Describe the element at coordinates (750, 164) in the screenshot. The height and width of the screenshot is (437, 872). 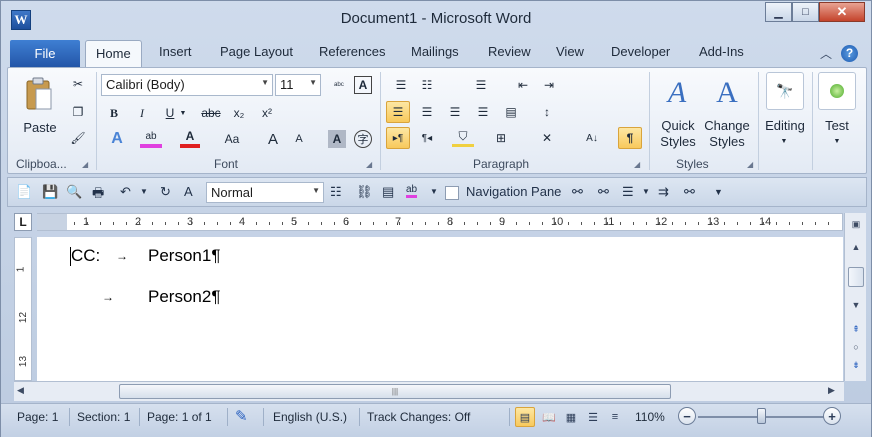
I see `styles-launcher-icon: ◢` at that location.